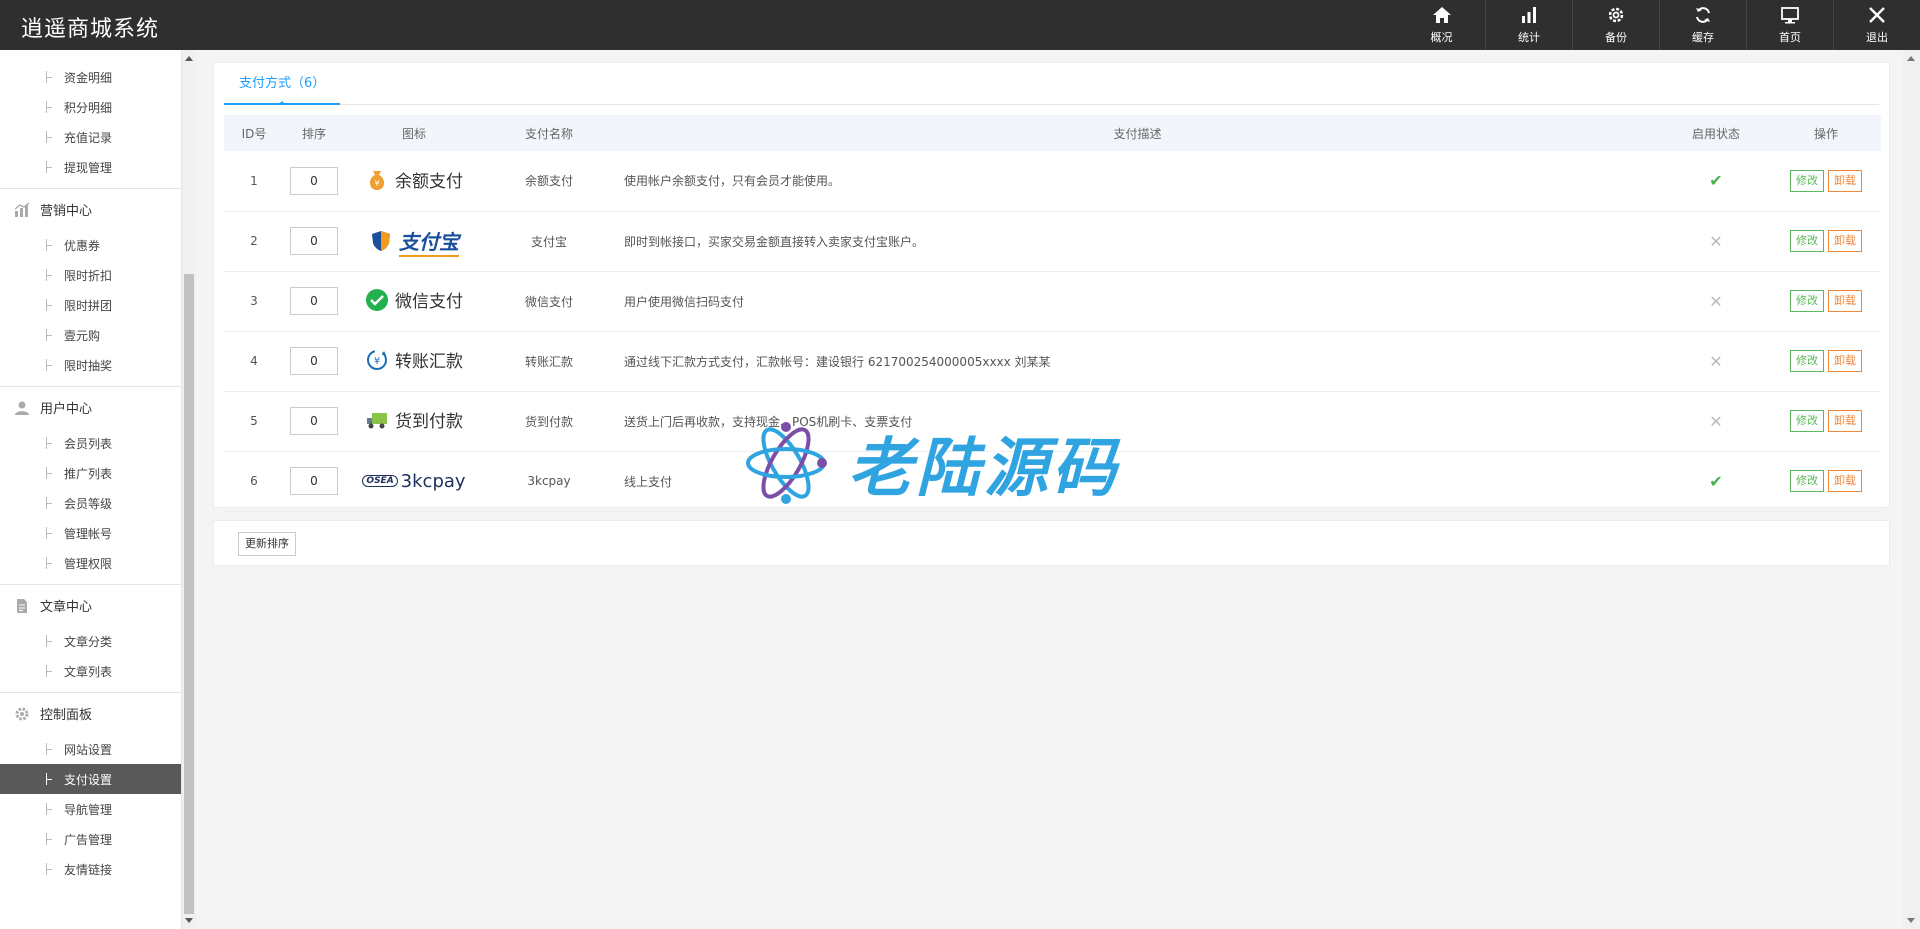  What do you see at coordinates (90, 503) in the screenshot?
I see `sidebar-item-member-level: 会员等级` at bounding box center [90, 503].